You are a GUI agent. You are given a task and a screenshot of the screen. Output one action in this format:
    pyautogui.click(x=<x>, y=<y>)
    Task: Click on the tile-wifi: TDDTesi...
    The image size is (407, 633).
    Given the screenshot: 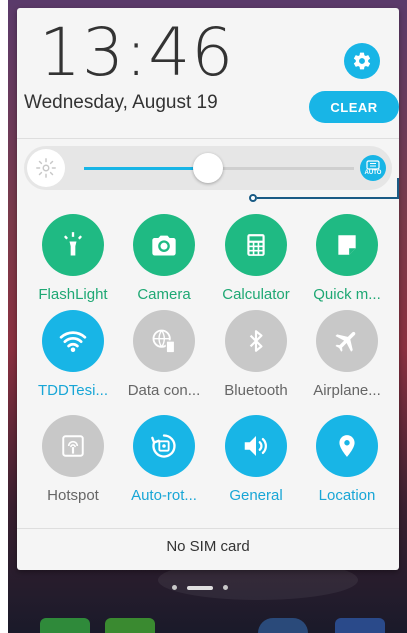 What is the action you would take?
    pyautogui.click(x=73, y=354)
    